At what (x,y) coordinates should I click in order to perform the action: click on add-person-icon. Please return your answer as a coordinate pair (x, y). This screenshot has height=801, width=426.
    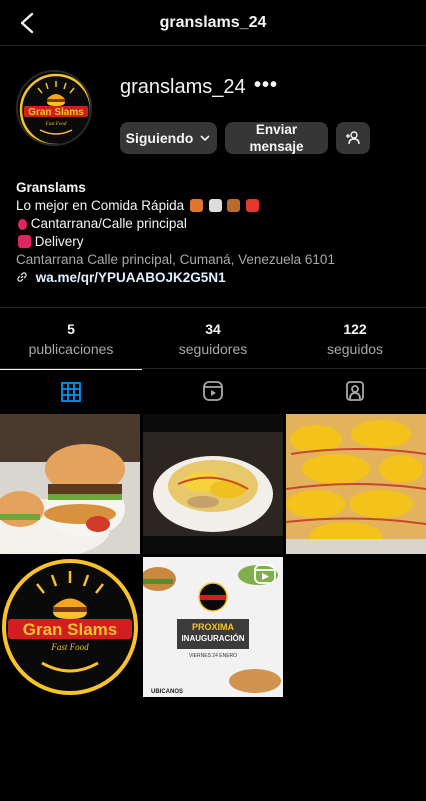
    Looking at the image, I should click on (353, 138).